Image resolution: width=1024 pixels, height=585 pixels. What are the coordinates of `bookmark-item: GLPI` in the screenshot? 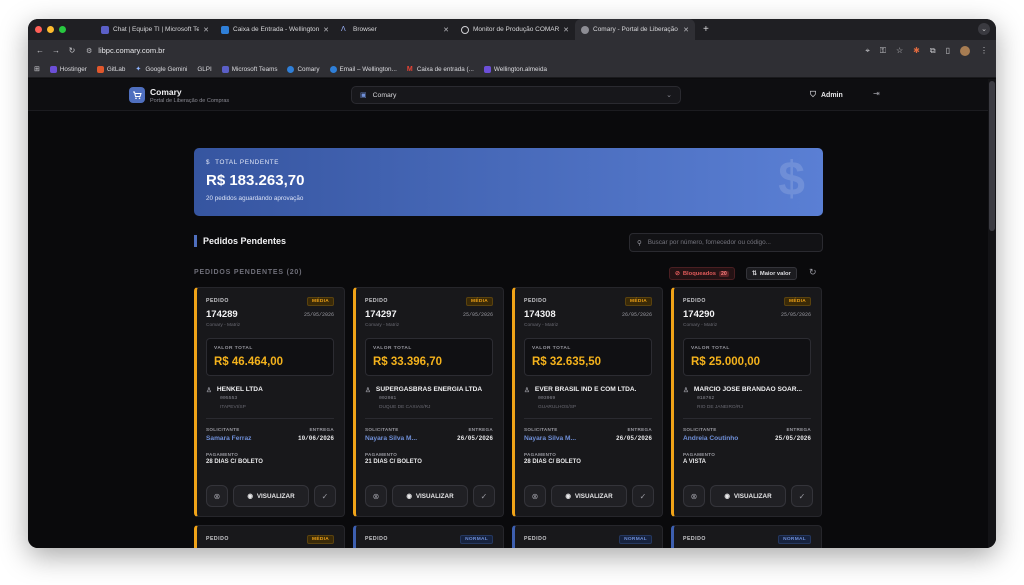 It's located at (204, 69).